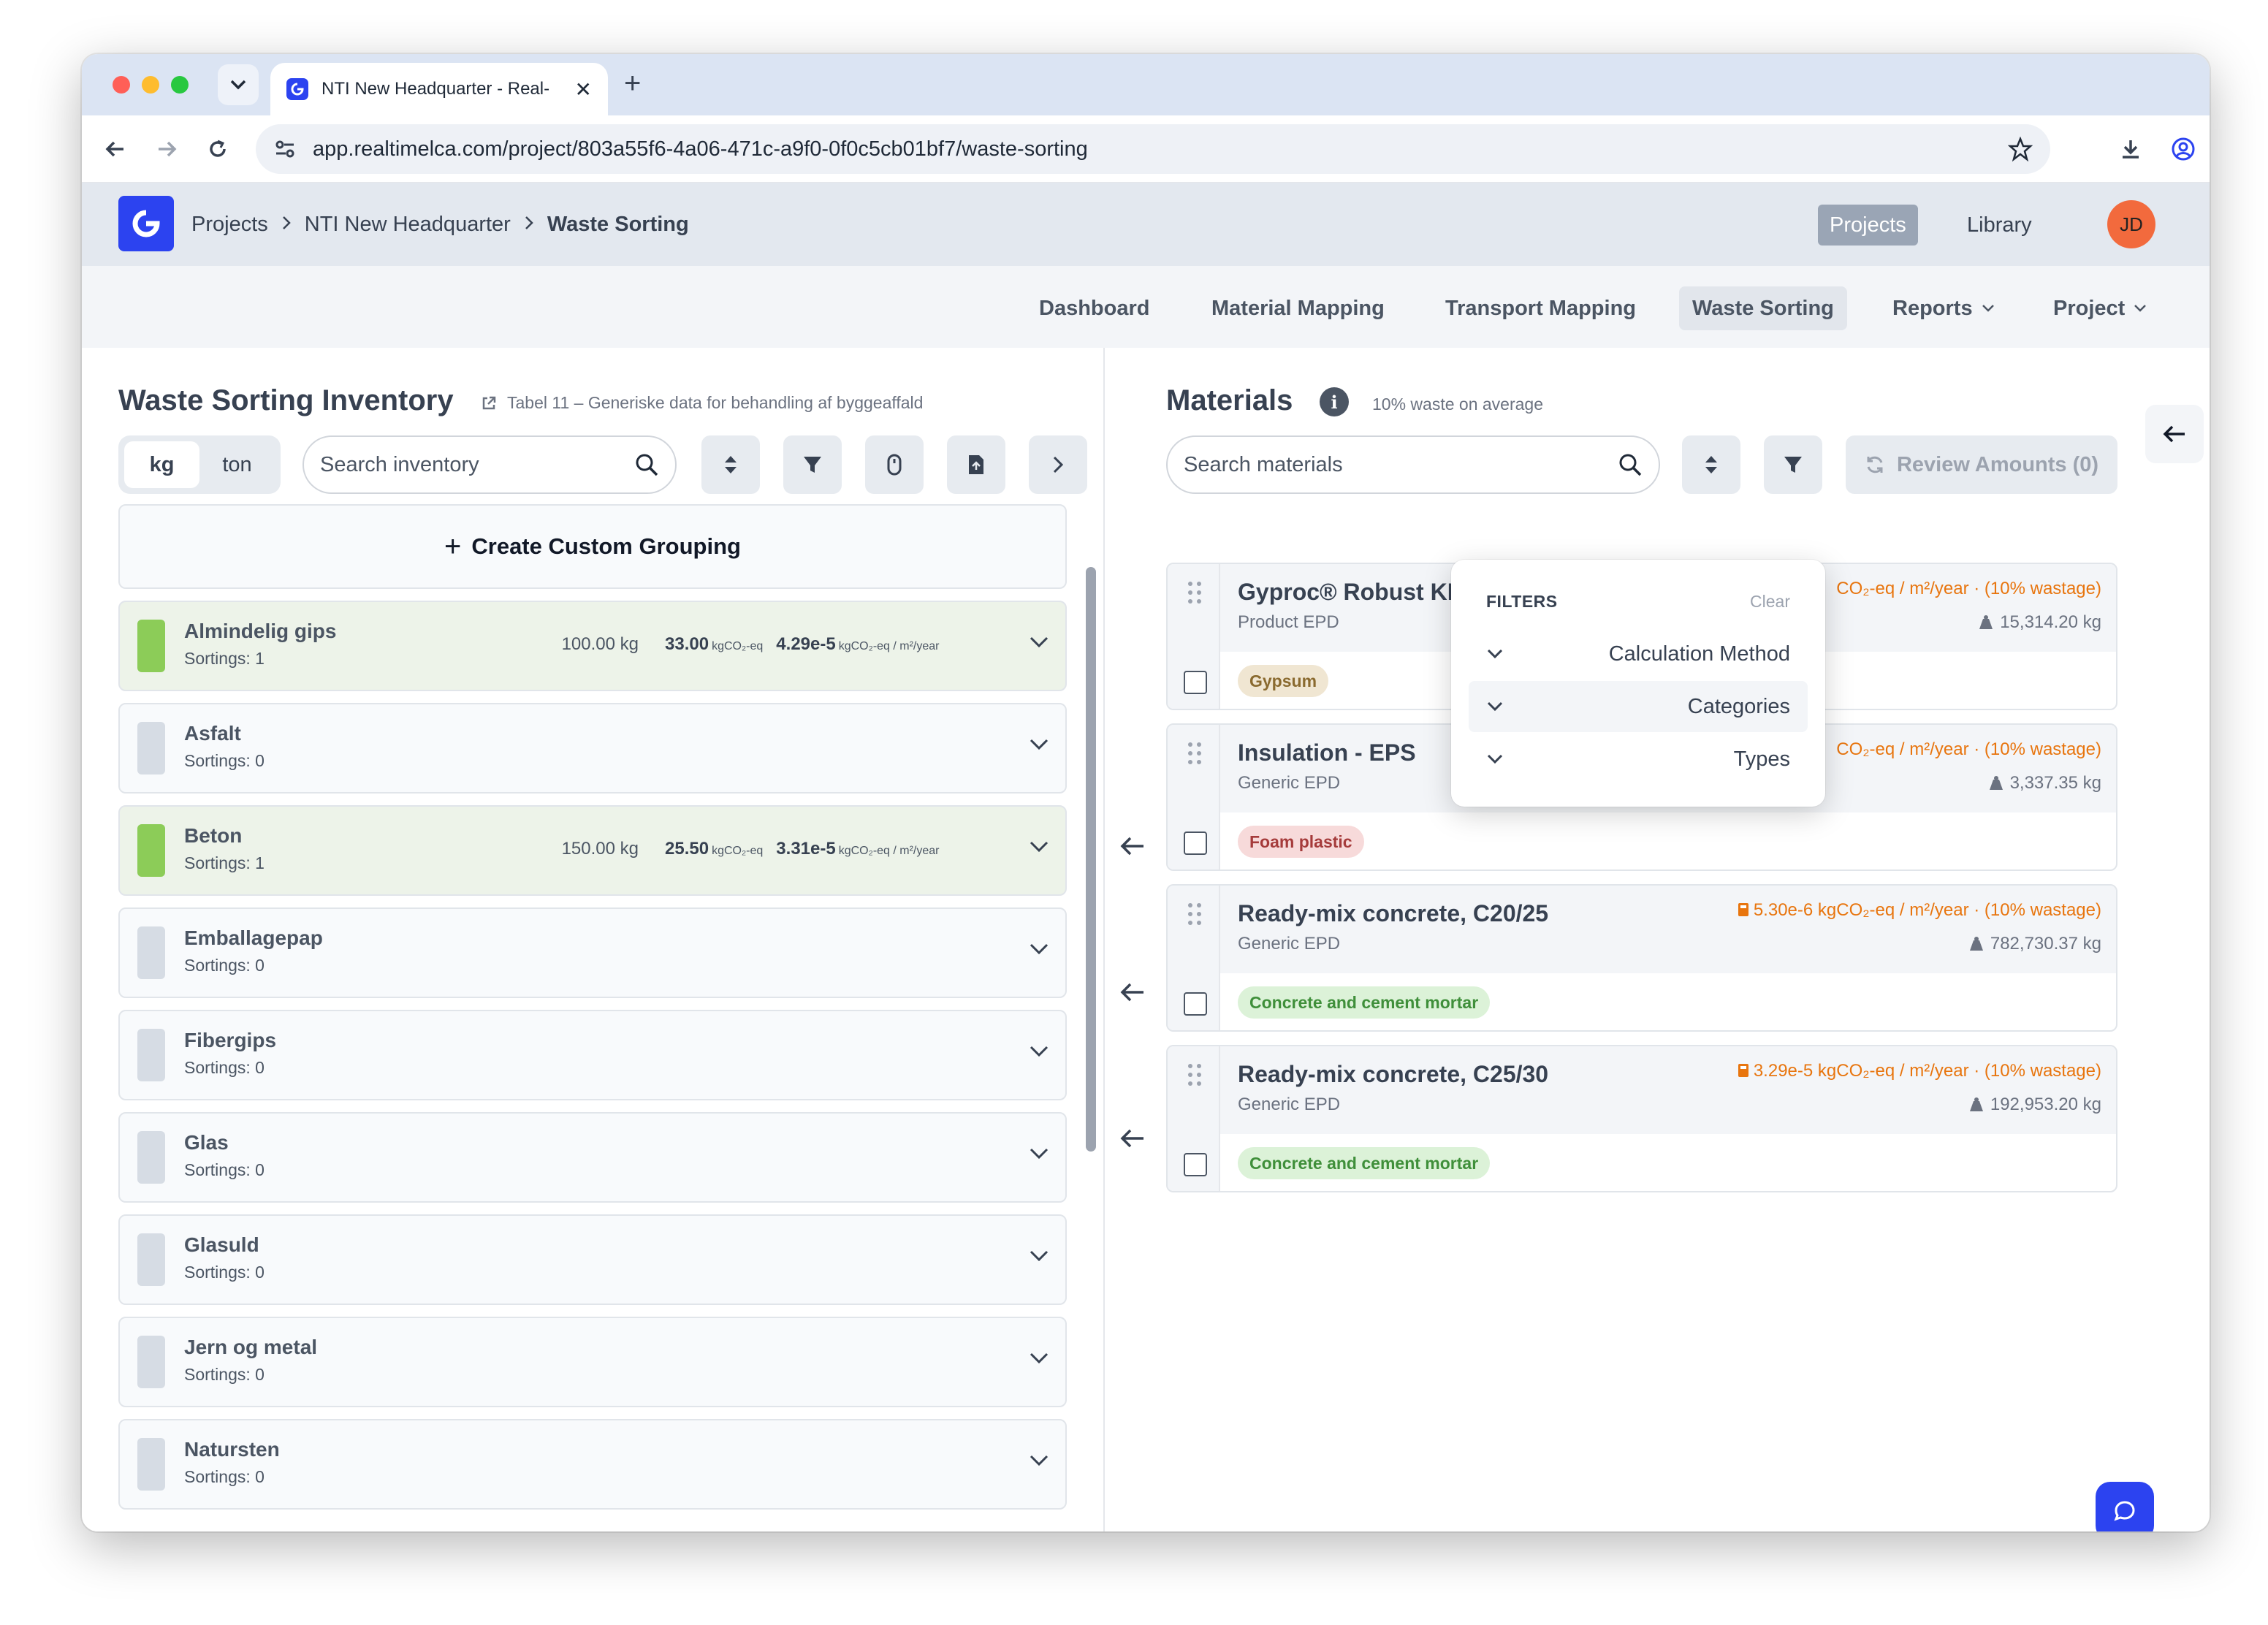 Image resolution: width=2268 pixels, height=1625 pixels. What do you see at coordinates (1932, 308) in the screenshot?
I see `nav-reports-label: Reports` at bounding box center [1932, 308].